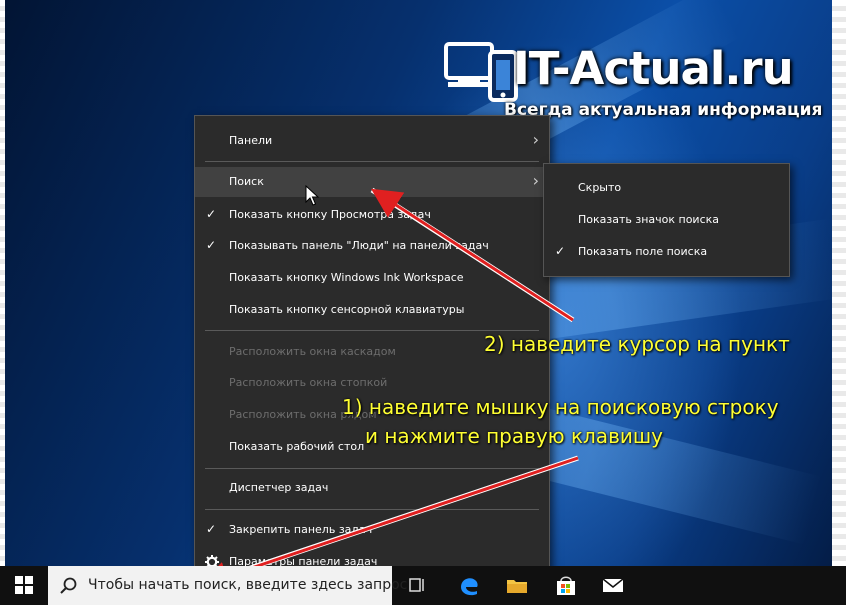  I want to click on taskbar-search-input: Чтобы начать поиск, введите здесь запрос, so click(227, 585).